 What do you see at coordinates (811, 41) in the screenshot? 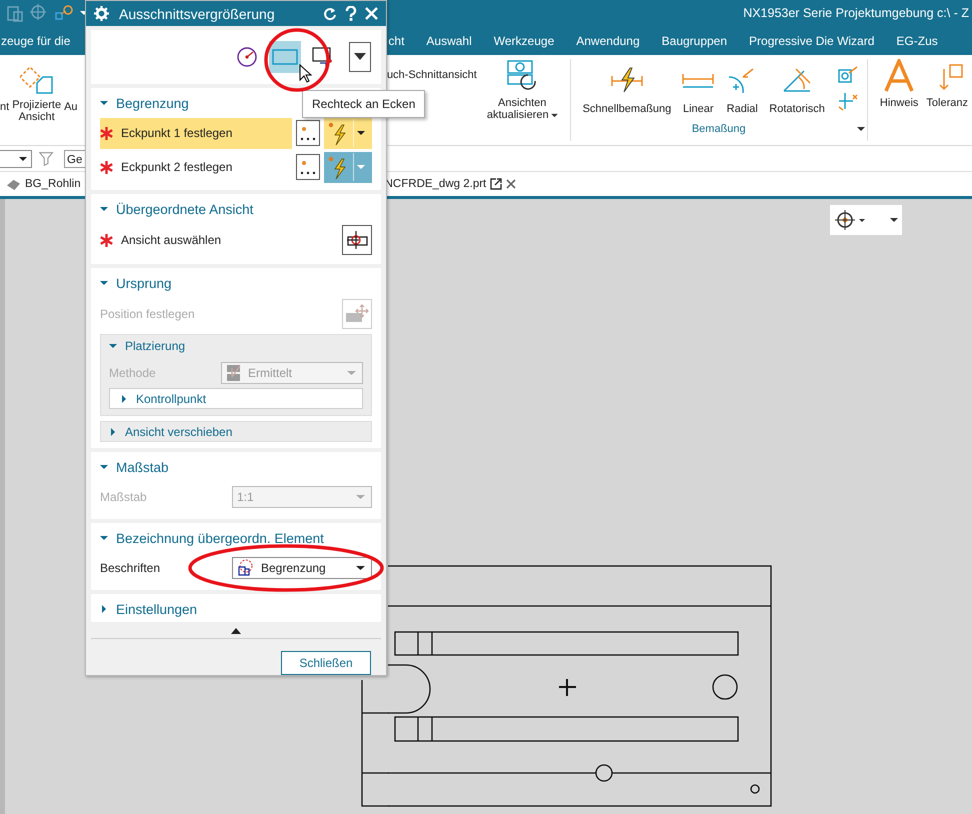
I see `menu-item: Progressive Die Wizard` at bounding box center [811, 41].